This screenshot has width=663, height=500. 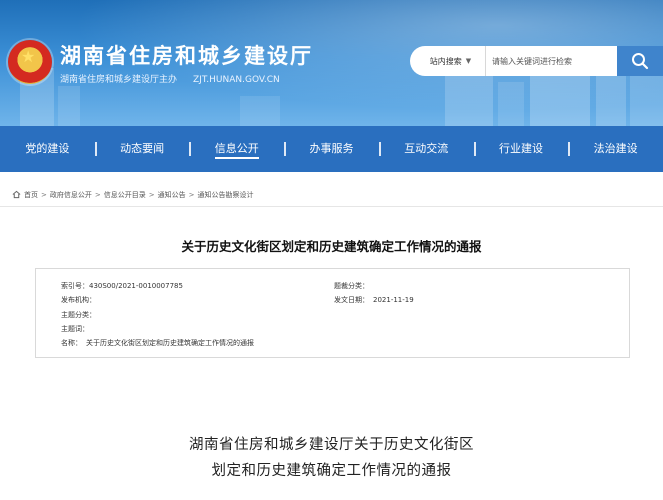 What do you see at coordinates (468, 61) in the screenshot?
I see `chevron-down-icon: ▼` at bounding box center [468, 61].